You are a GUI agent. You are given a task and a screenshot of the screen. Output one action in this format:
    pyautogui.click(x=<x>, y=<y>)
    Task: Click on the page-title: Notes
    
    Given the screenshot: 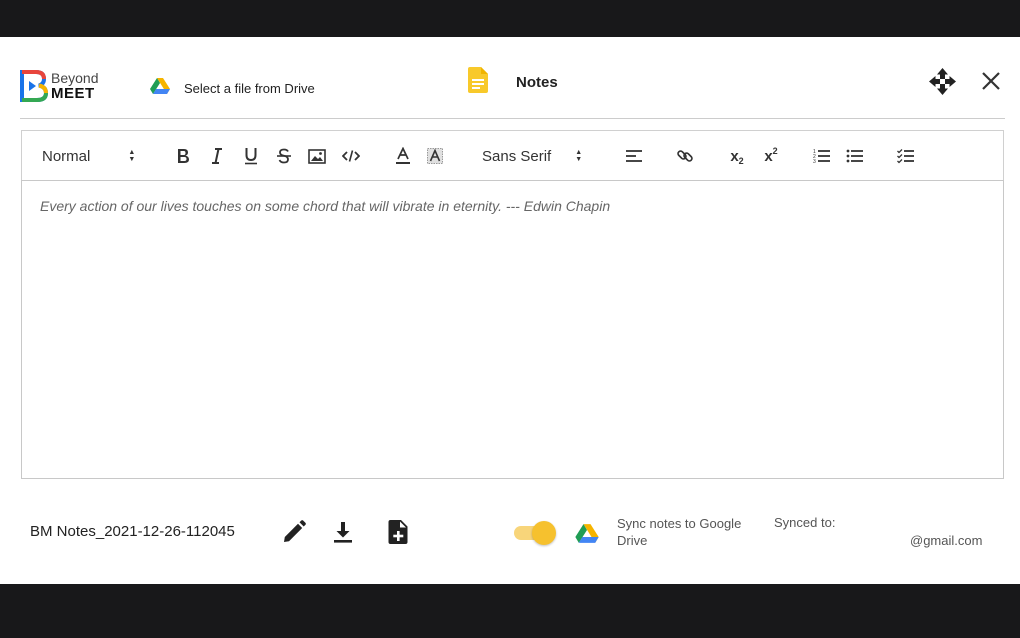 What is the action you would take?
    pyautogui.click(x=537, y=82)
    